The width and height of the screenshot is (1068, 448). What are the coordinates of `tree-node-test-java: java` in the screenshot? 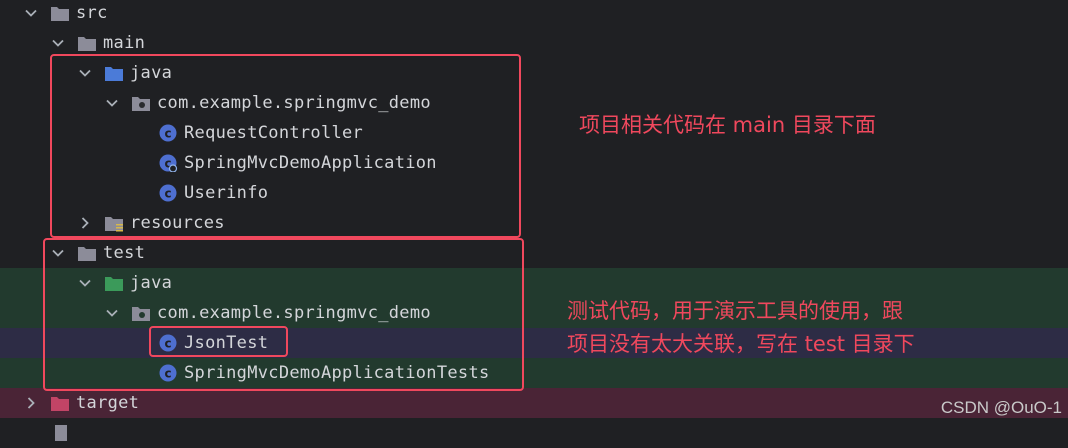 It's located at (534, 283).